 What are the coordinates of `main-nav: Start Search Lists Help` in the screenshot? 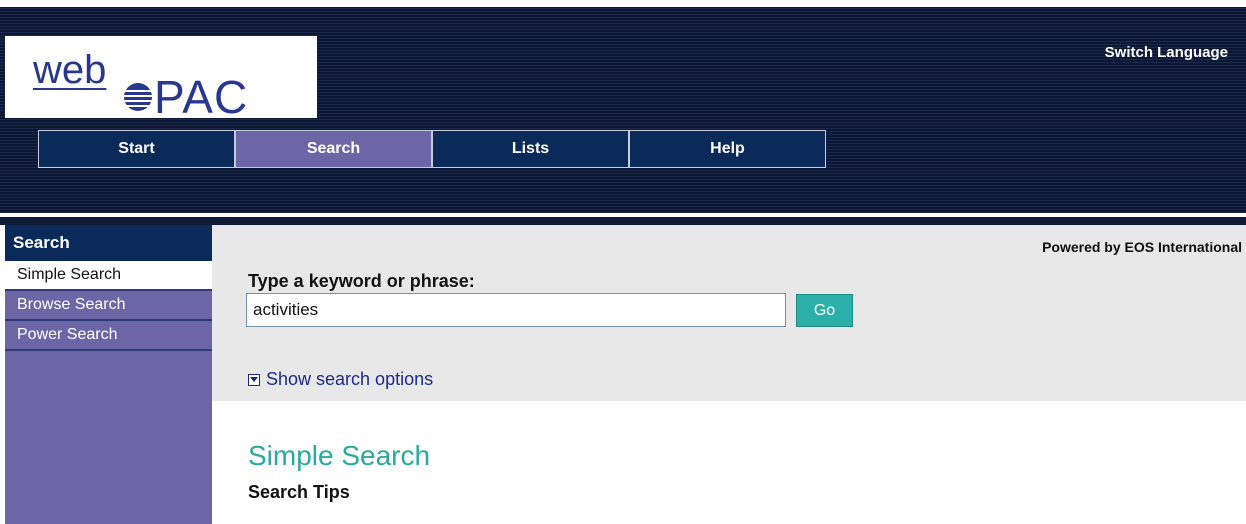 It's located at (432, 149).